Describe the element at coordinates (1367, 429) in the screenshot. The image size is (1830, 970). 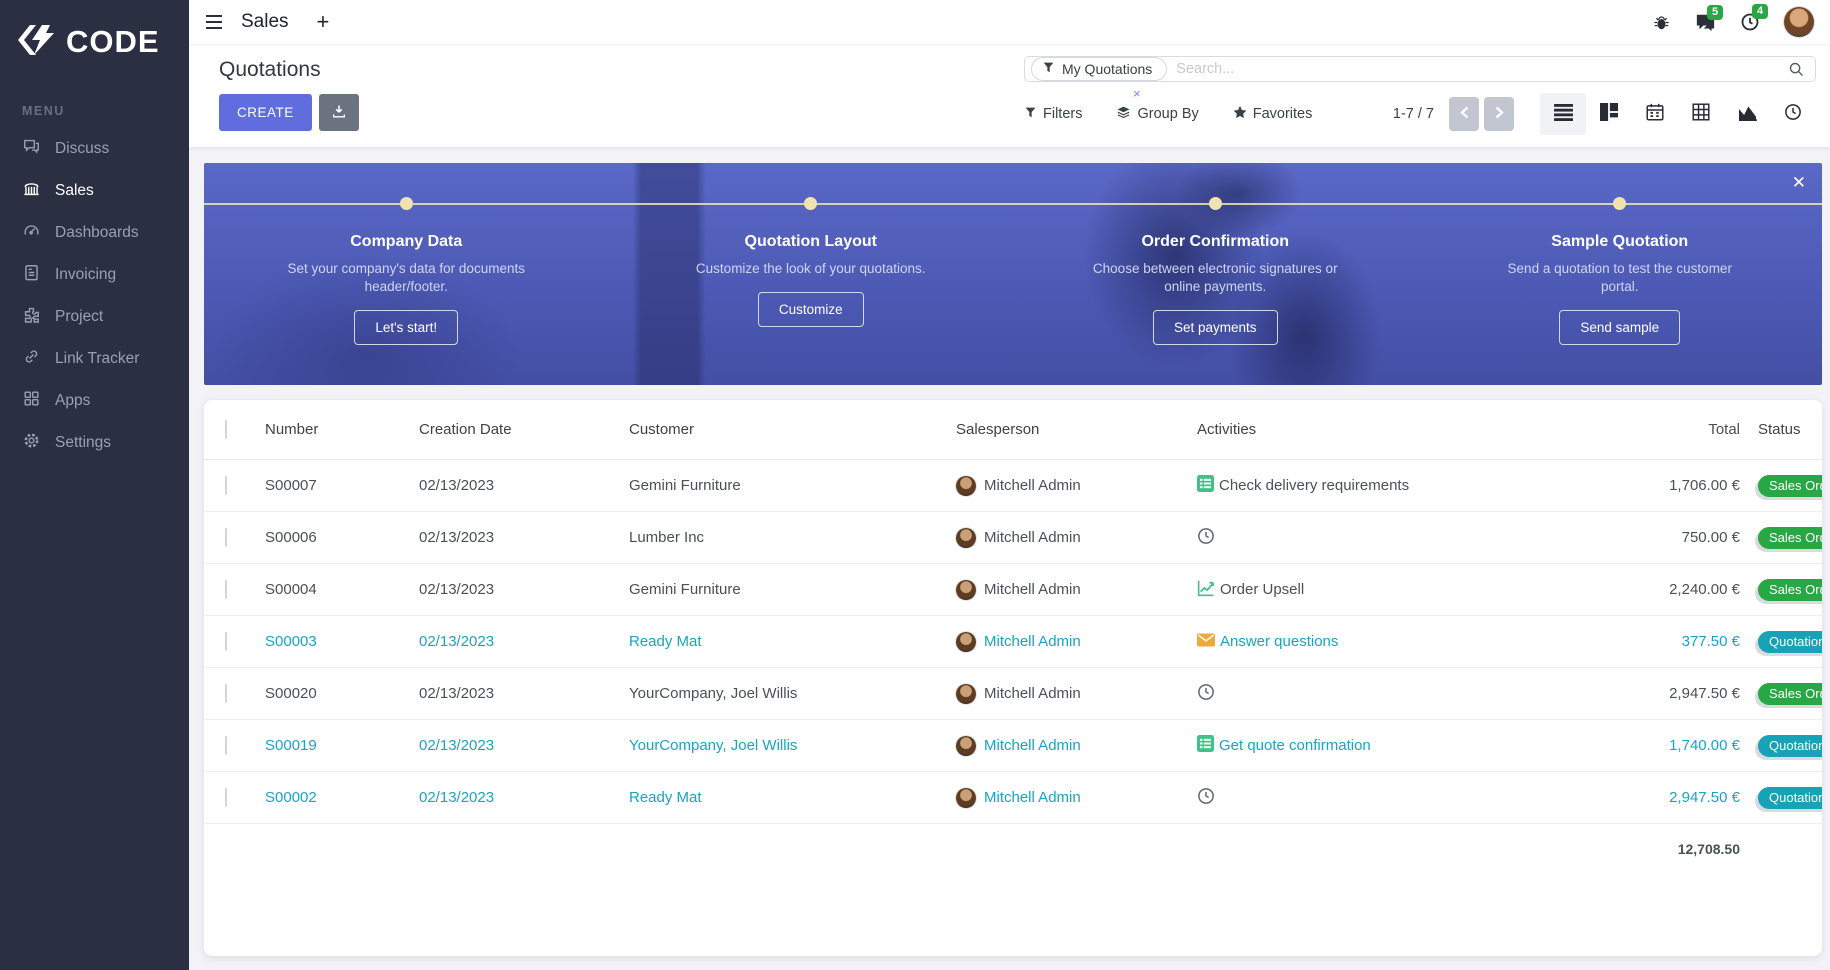
I see `column-header-activities: Activities` at that location.